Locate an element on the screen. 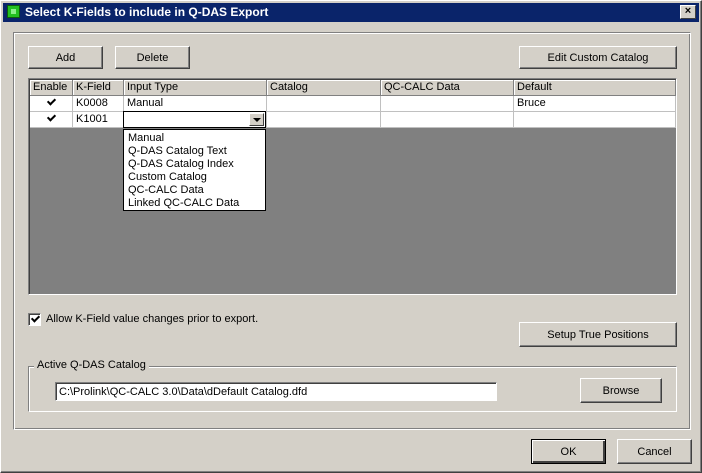 The height and width of the screenshot is (473, 702). browse-button-label: Browse is located at coordinates (621, 390).